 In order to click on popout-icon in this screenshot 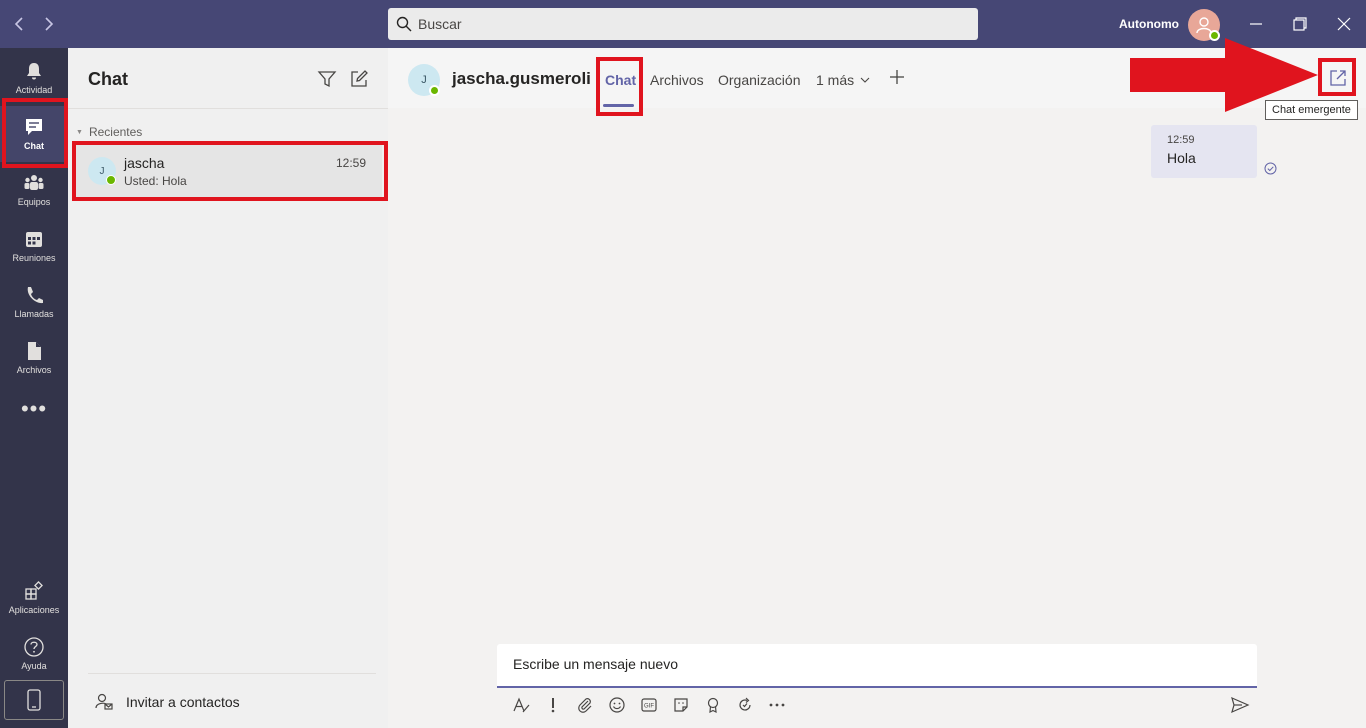, I will do `click(1338, 78)`.